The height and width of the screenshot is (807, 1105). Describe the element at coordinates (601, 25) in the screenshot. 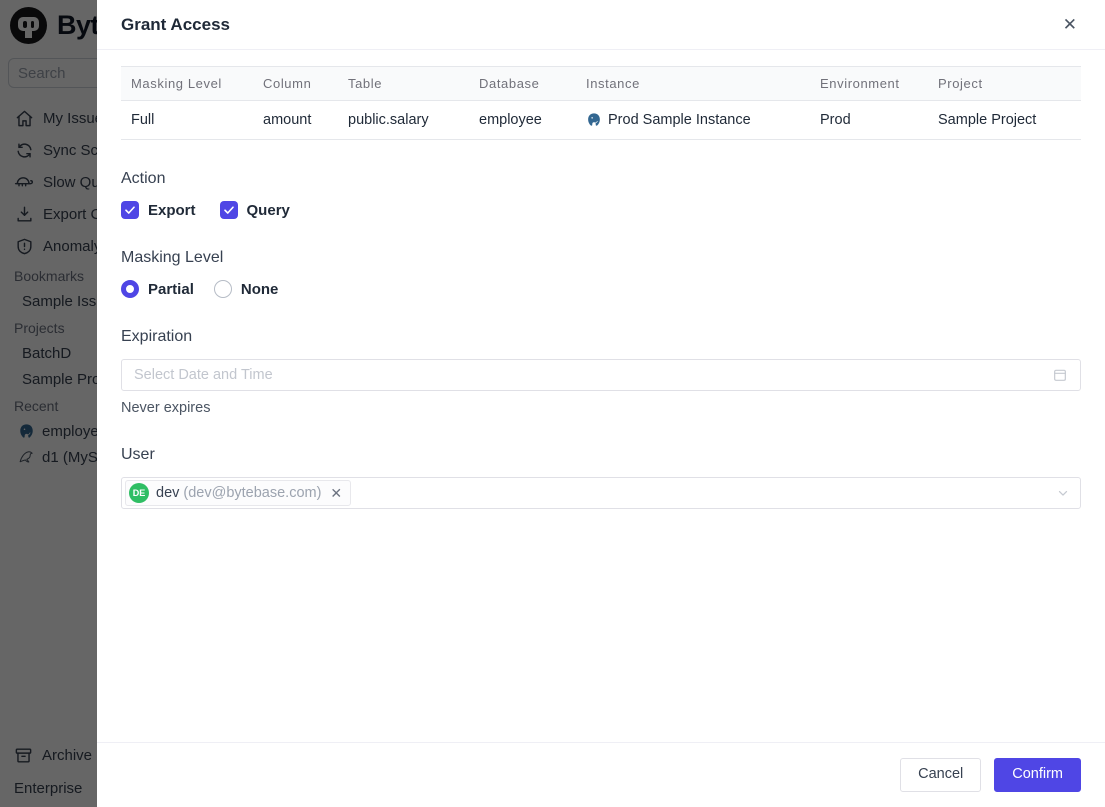

I see `modal-header: Grant Access ✕` at that location.